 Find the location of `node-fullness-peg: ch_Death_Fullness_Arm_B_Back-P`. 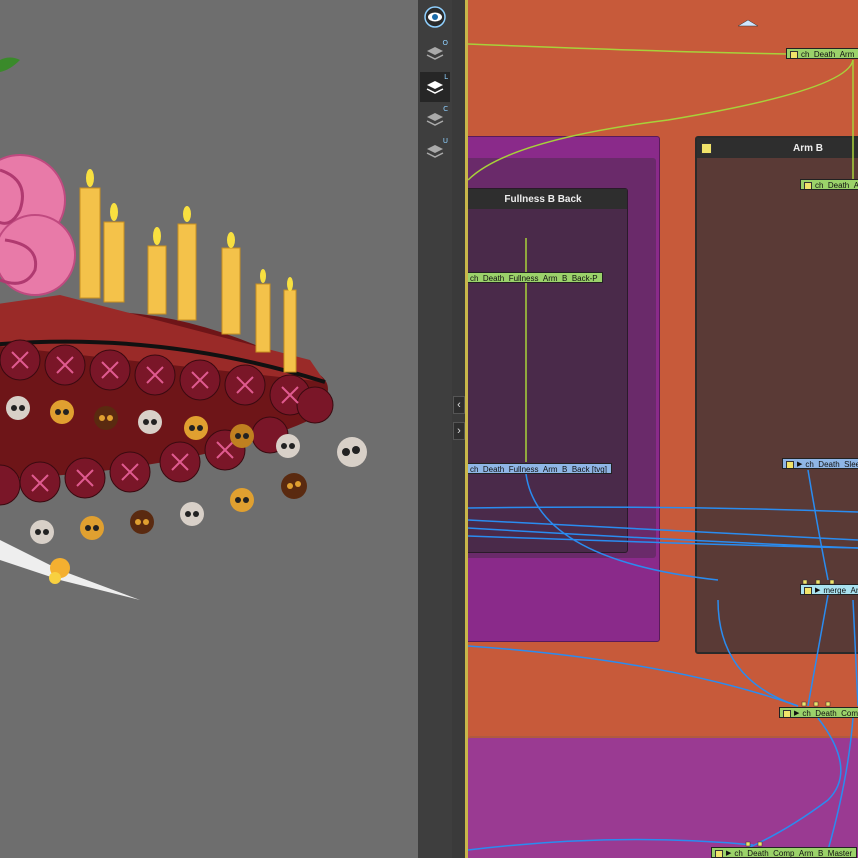

node-fullness-peg: ch_Death_Fullness_Arm_B_Back-P is located at coordinates (535, 277).